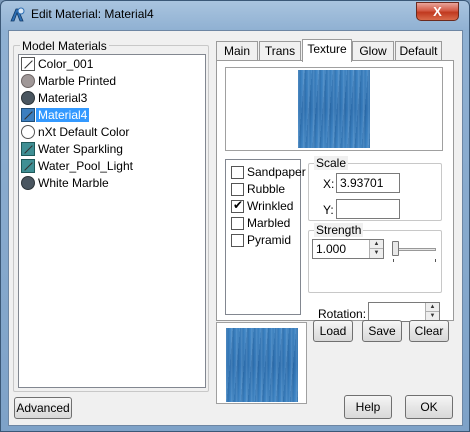 The width and height of the screenshot is (470, 432). What do you see at coordinates (63, 115) in the screenshot?
I see `material-label: Material4` at bounding box center [63, 115].